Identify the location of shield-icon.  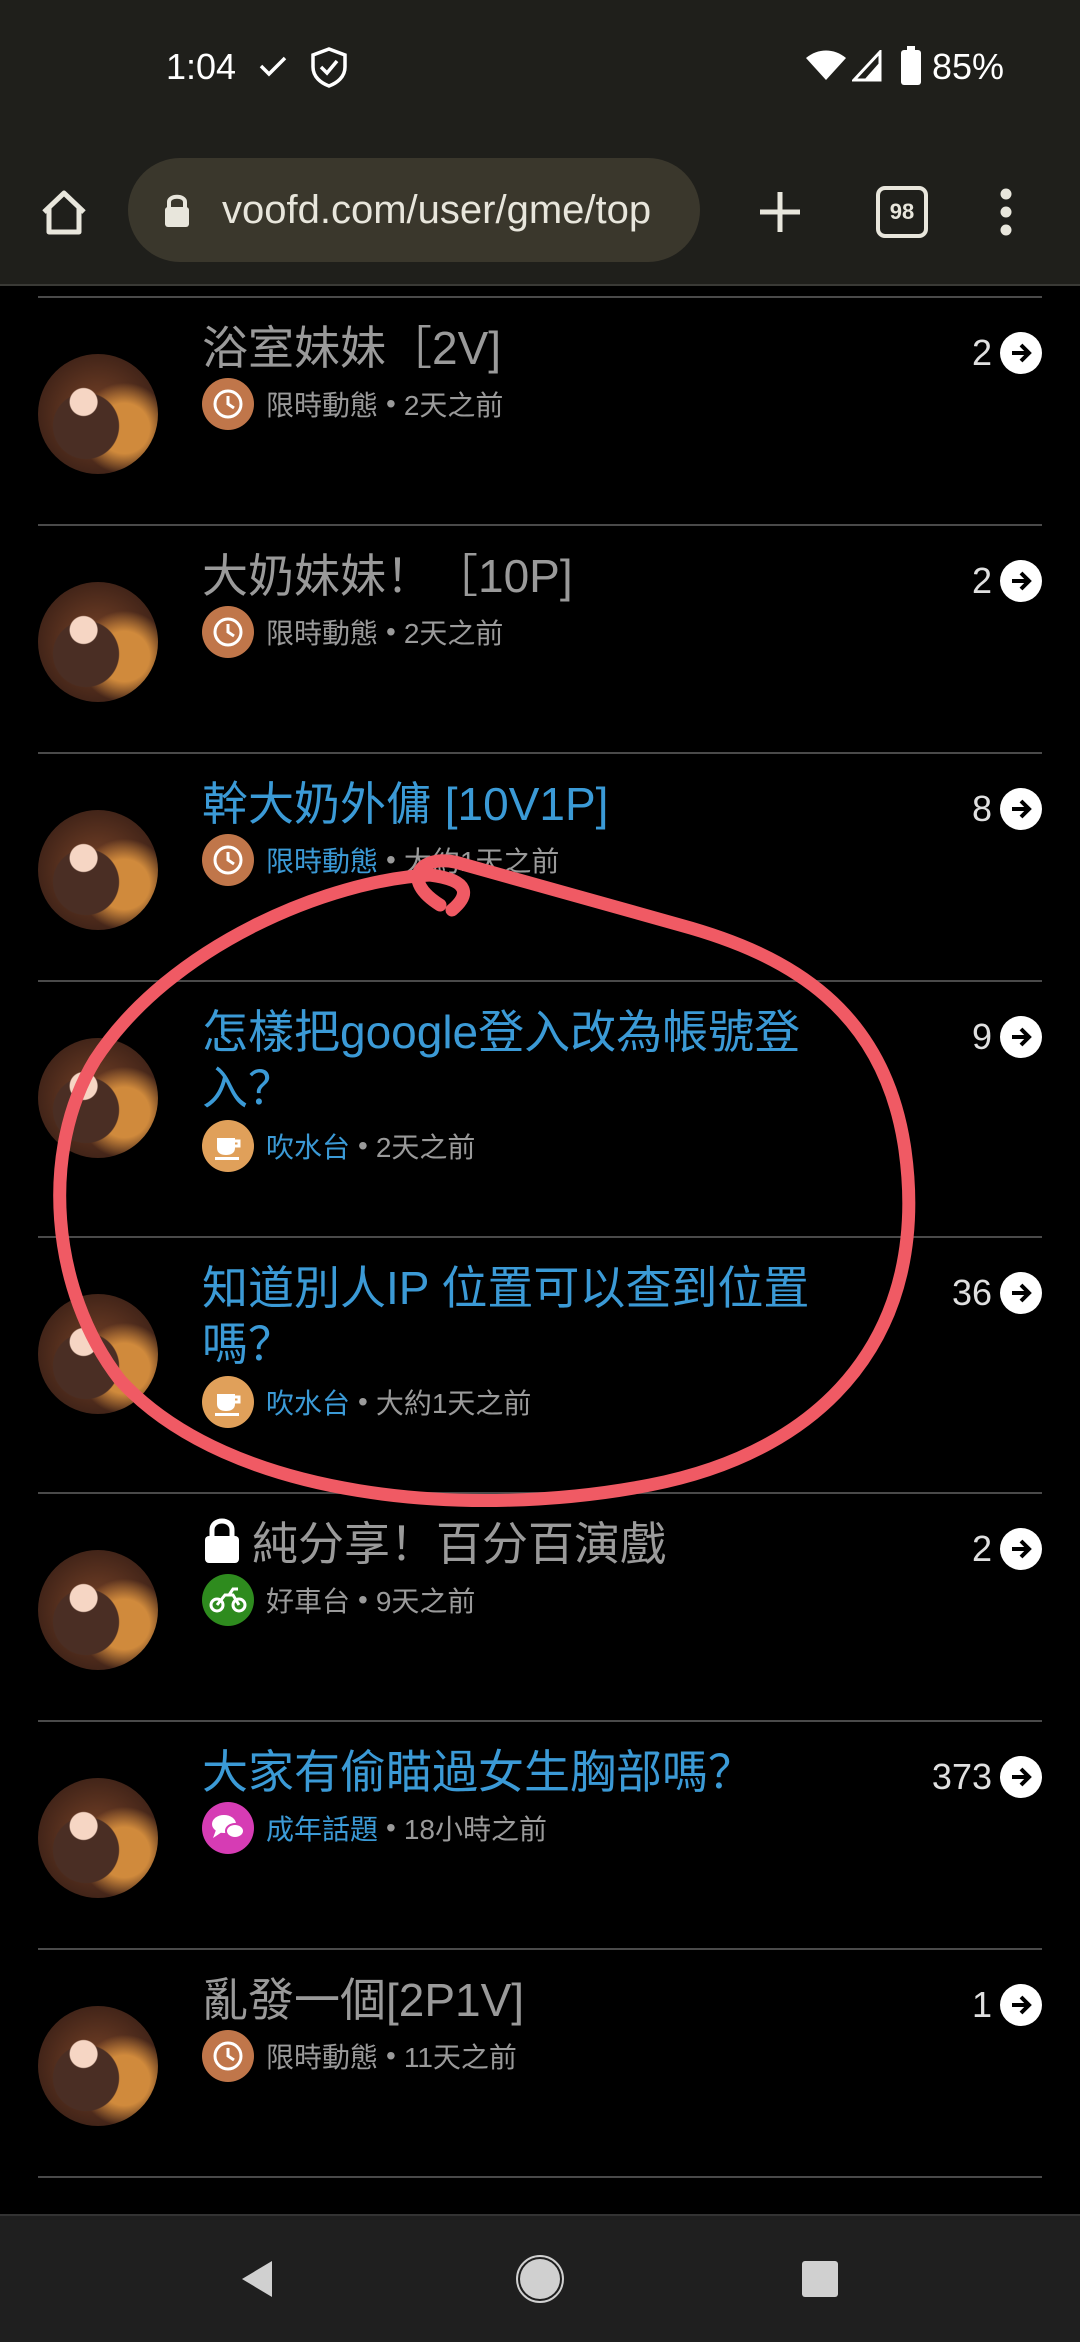
(329, 67).